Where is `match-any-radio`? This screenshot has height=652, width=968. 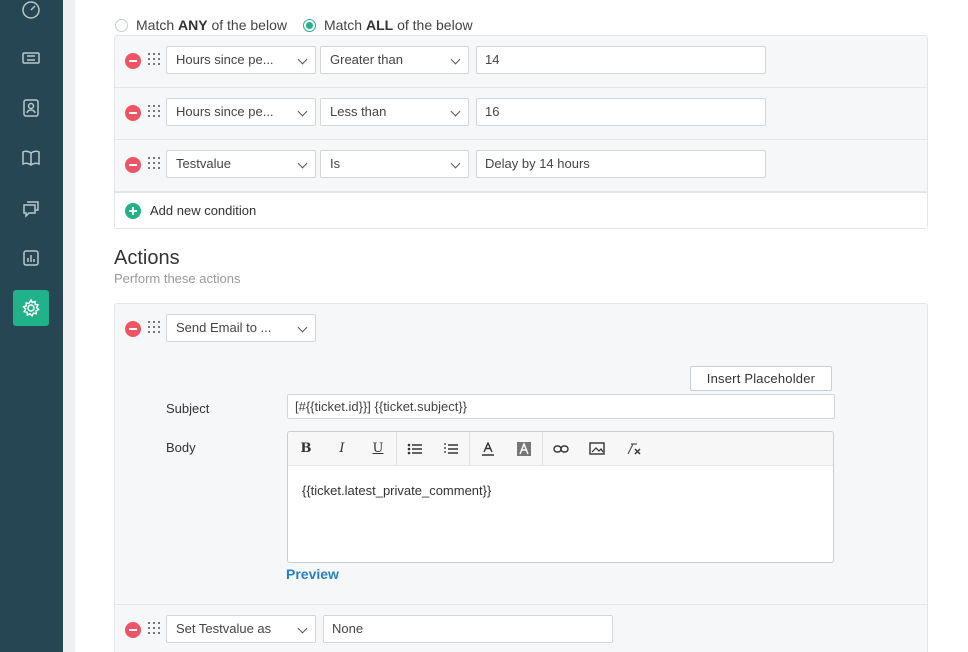 match-any-radio is located at coordinates (121, 25).